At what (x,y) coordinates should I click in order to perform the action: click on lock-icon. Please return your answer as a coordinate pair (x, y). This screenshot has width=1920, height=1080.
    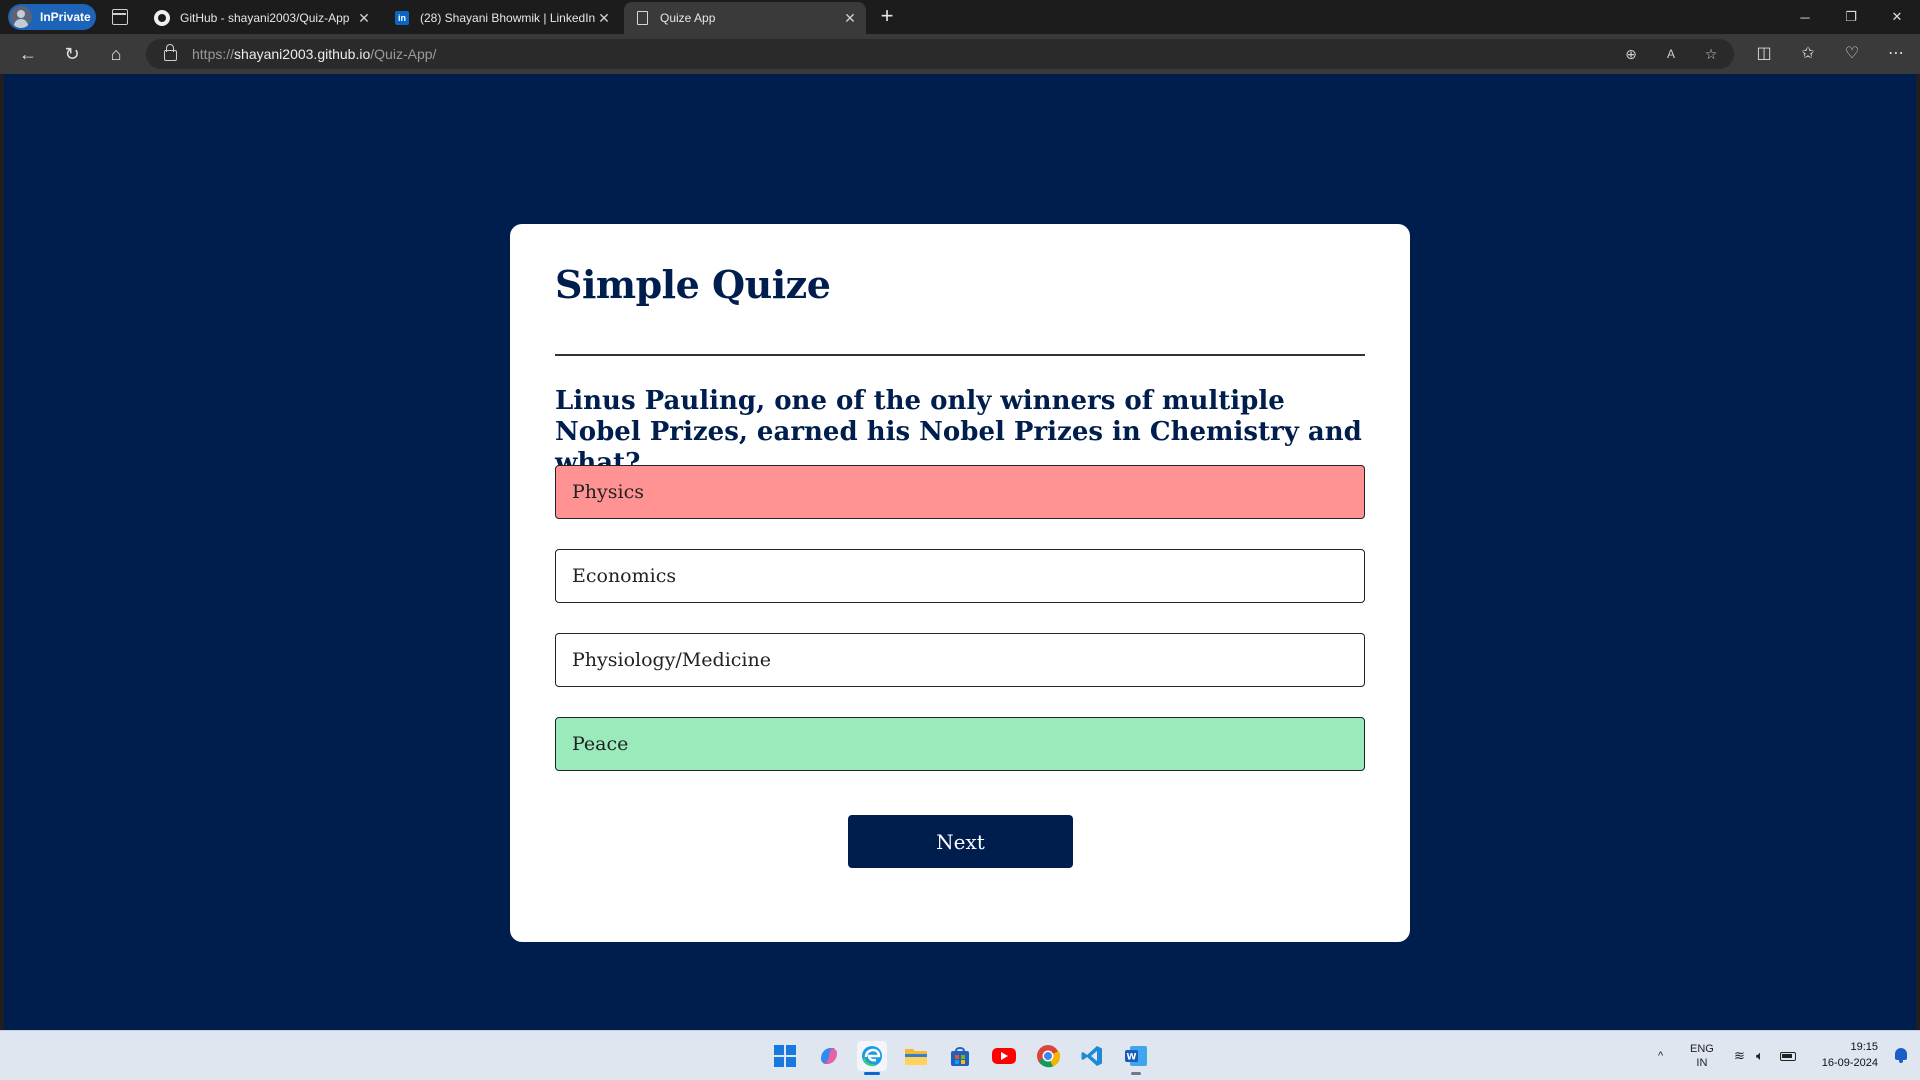
    Looking at the image, I should click on (170, 52).